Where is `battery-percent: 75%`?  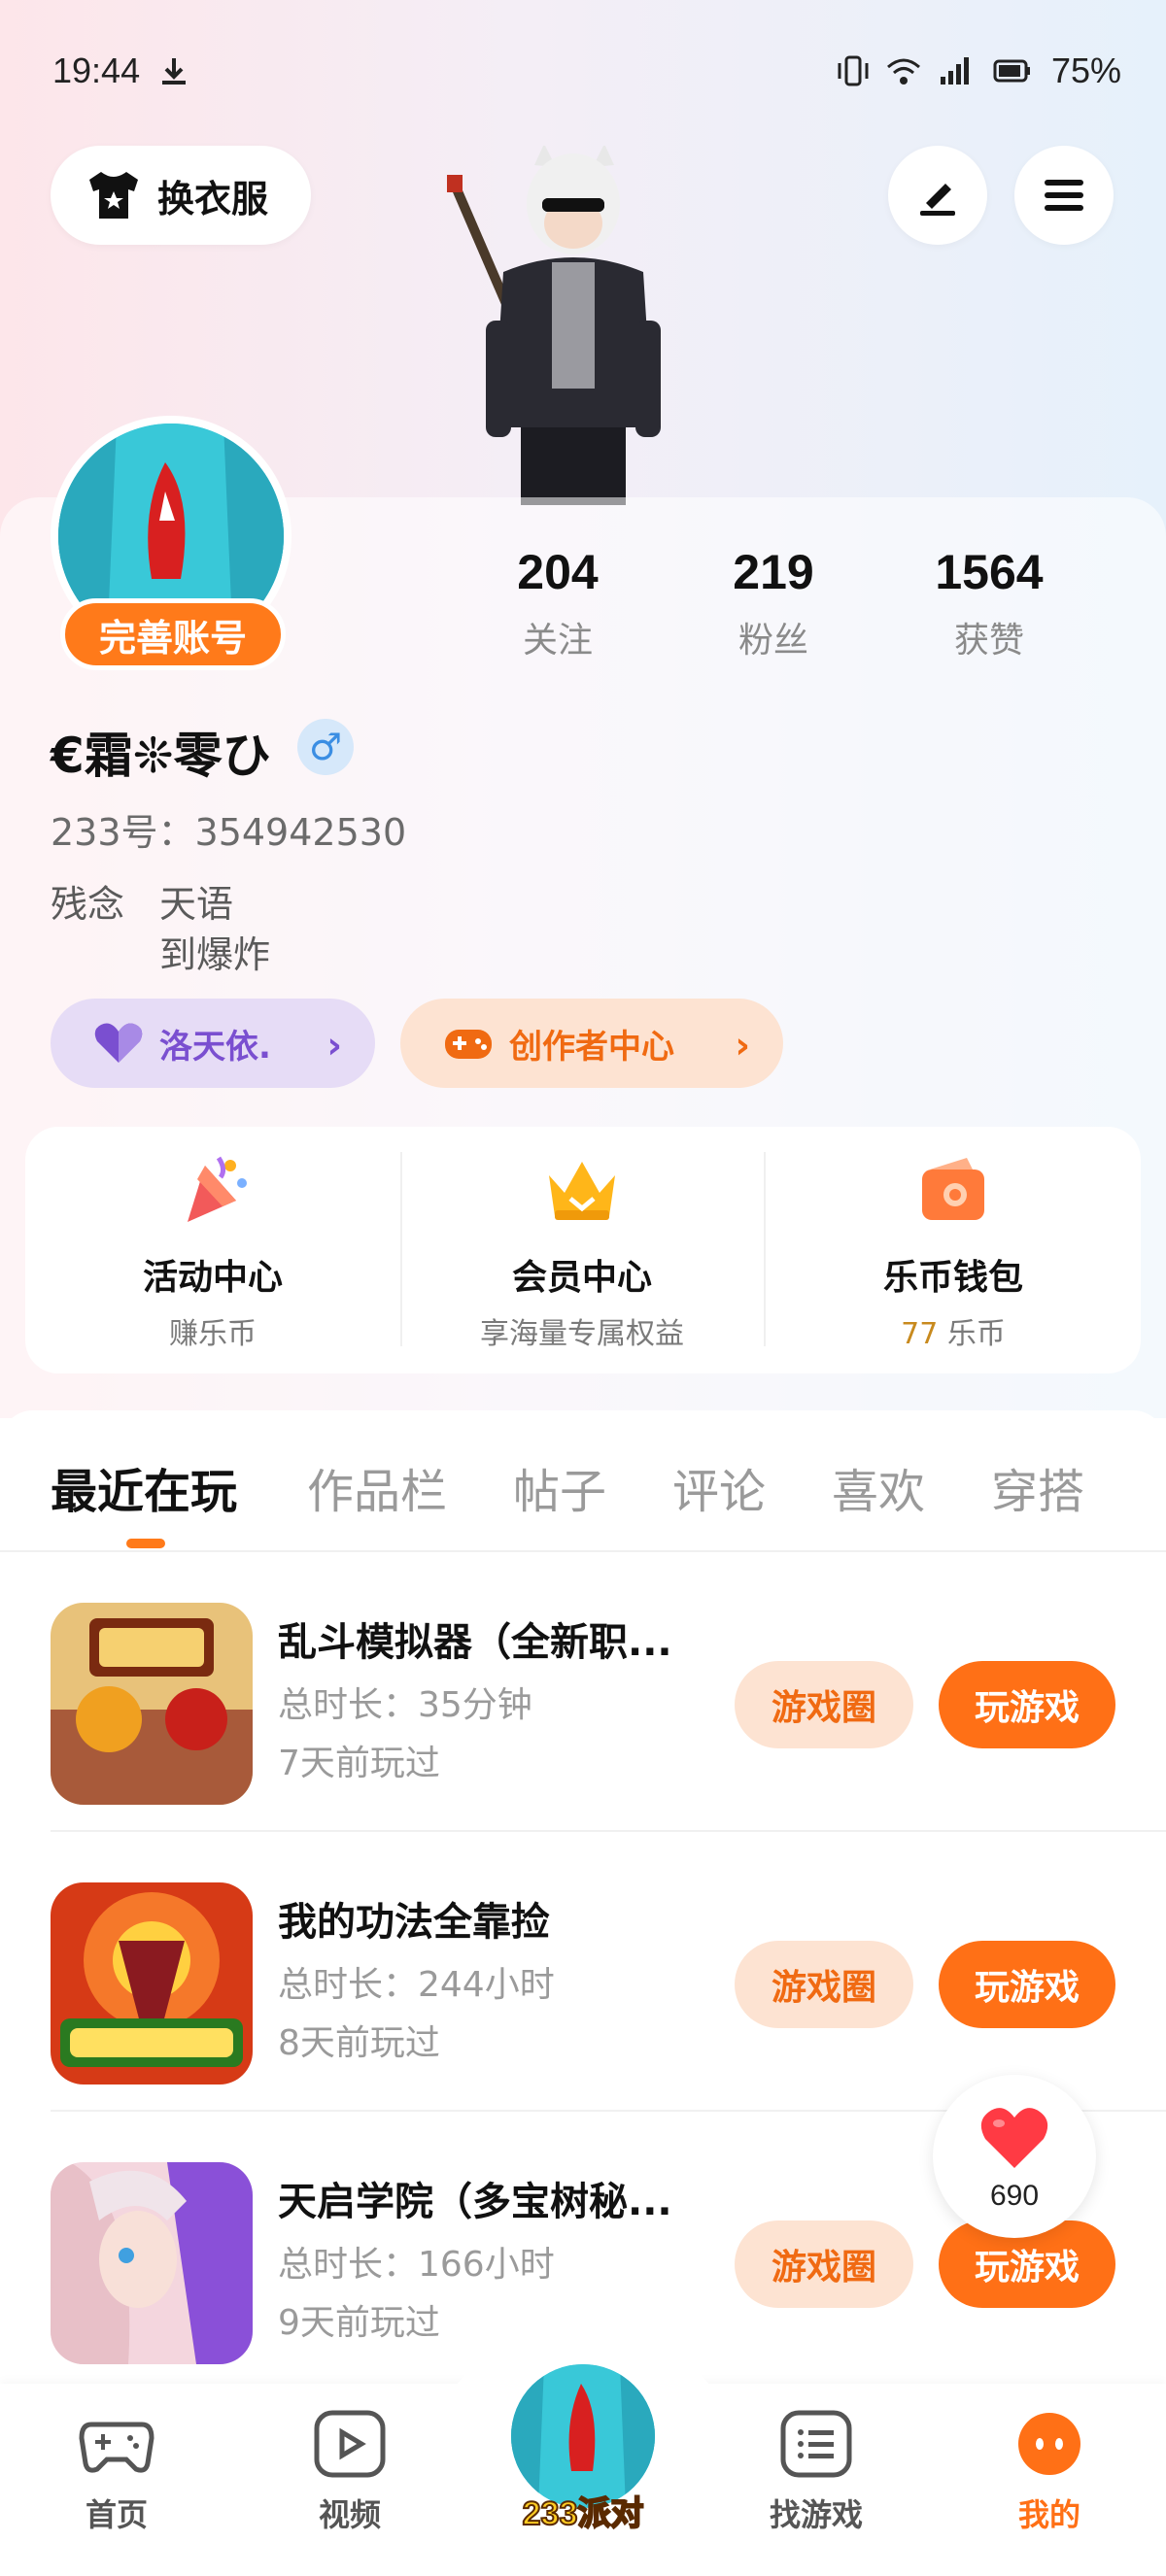 battery-percent: 75% is located at coordinates (1085, 70).